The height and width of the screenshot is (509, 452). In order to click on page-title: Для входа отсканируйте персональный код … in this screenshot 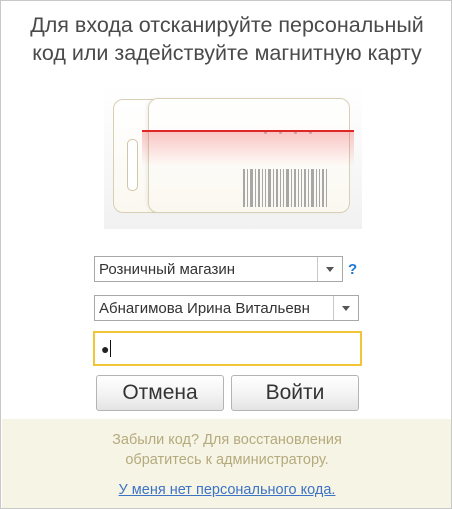, I will do `click(226, 39)`.